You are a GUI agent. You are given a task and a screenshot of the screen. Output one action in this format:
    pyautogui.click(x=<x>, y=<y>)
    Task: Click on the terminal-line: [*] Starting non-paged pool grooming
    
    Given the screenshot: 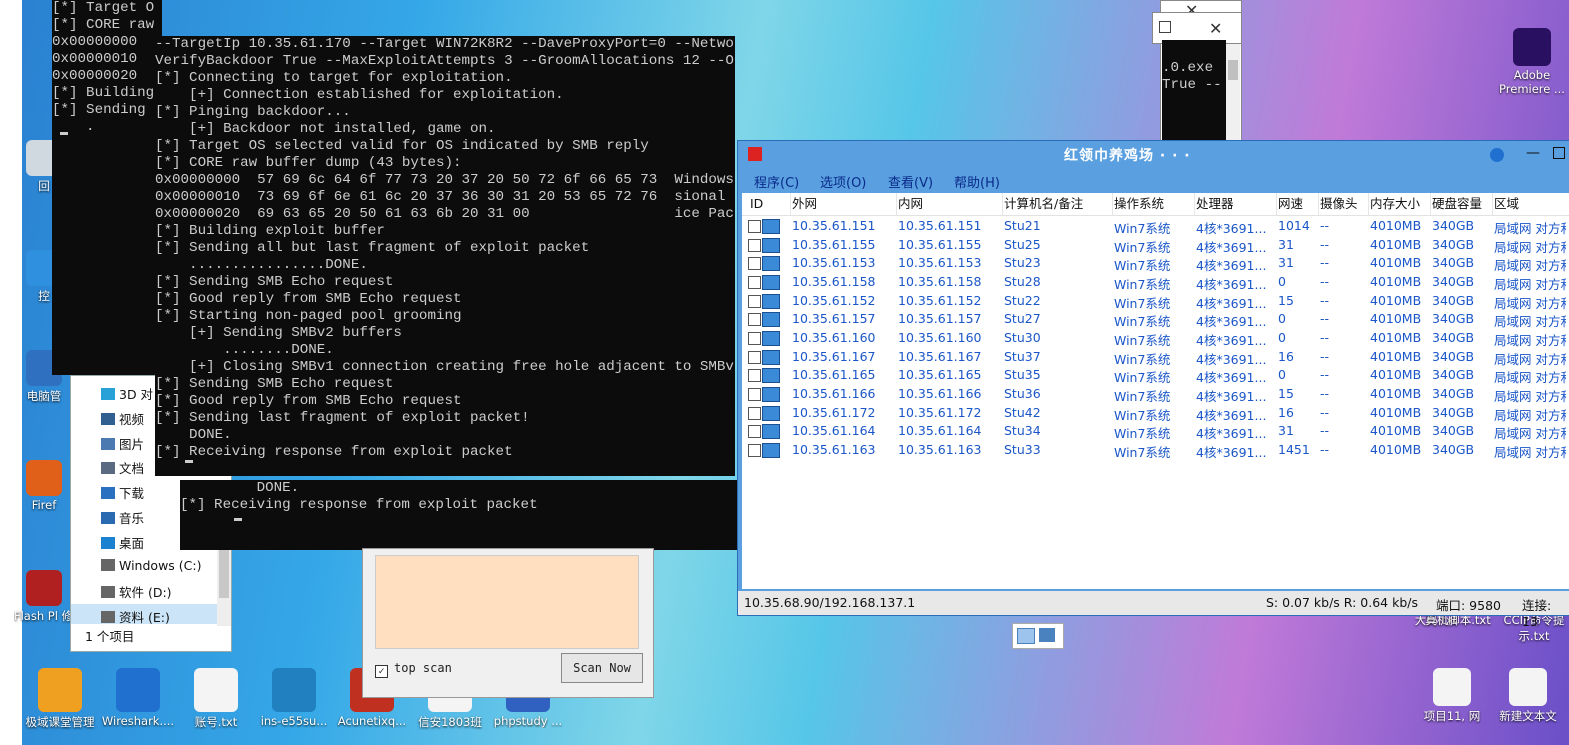 What is the action you would take?
    pyautogui.click(x=308, y=316)
    